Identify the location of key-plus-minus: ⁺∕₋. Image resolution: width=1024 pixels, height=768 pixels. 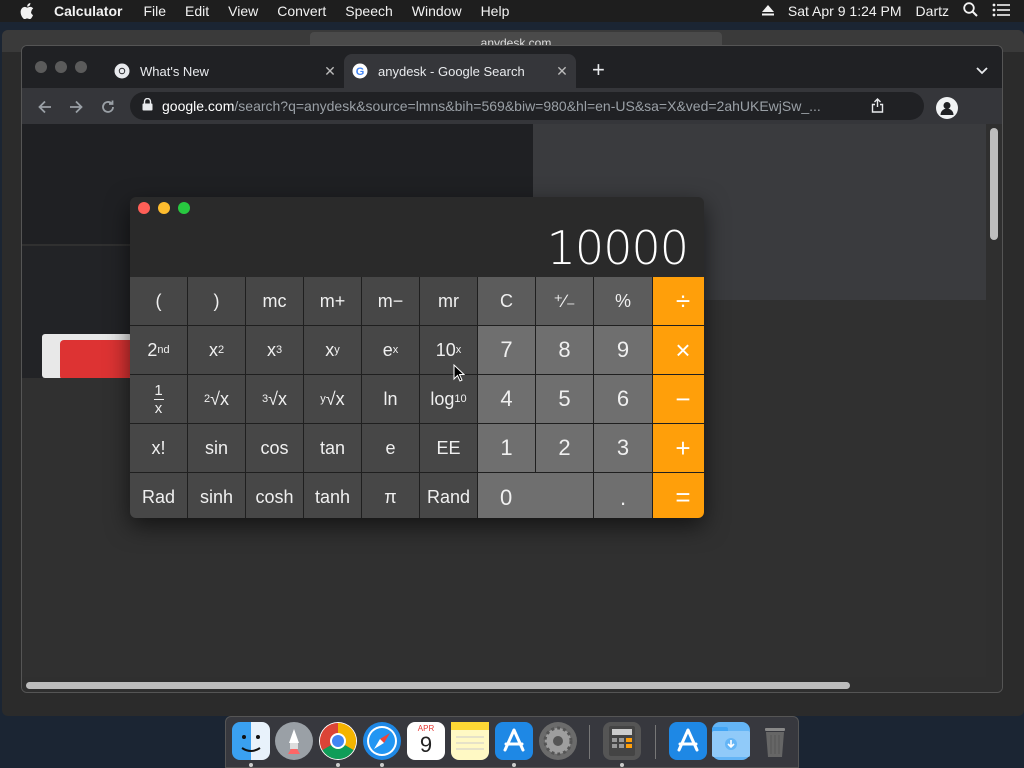
(564, 301).